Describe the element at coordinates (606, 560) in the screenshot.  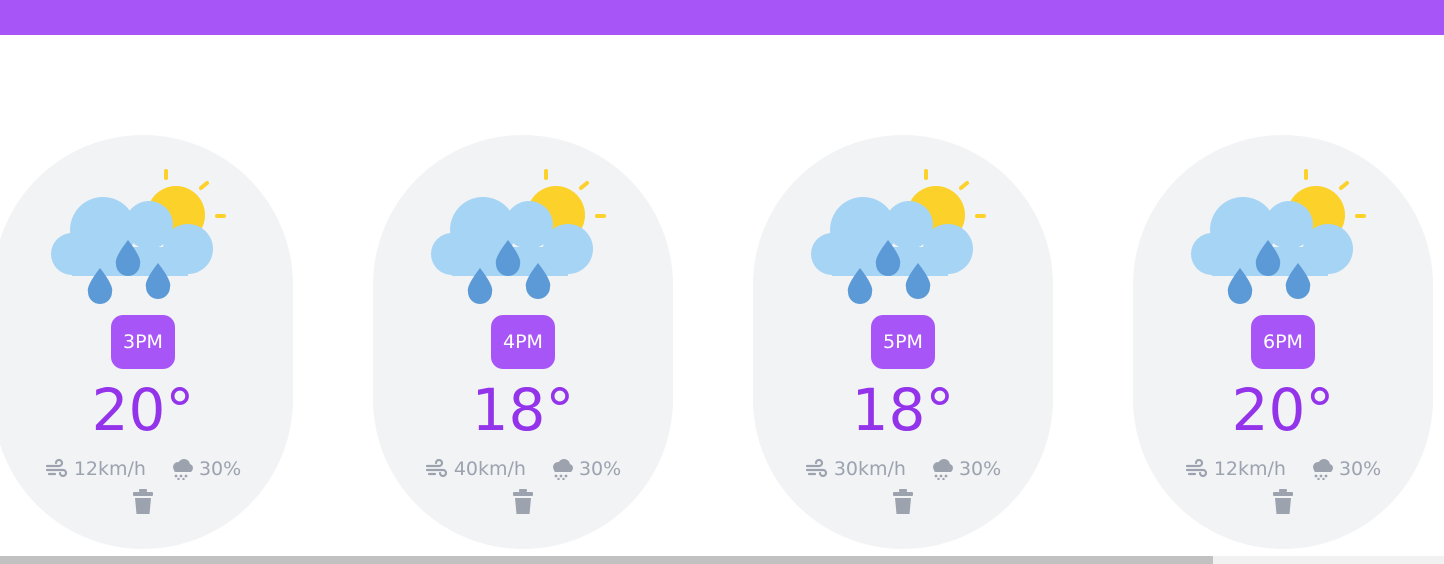
I see `scrollbar-thumb` at that location.